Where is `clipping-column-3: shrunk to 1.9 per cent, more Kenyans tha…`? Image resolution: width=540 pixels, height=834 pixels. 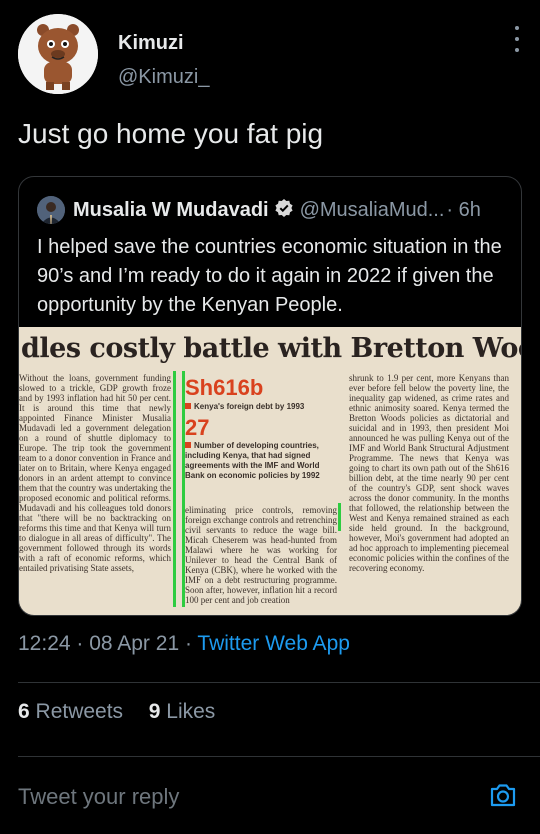 clipping-column-3: shrunk to 1.9 per cent, more Kenyans tha… is located at coordinates (429, 473).